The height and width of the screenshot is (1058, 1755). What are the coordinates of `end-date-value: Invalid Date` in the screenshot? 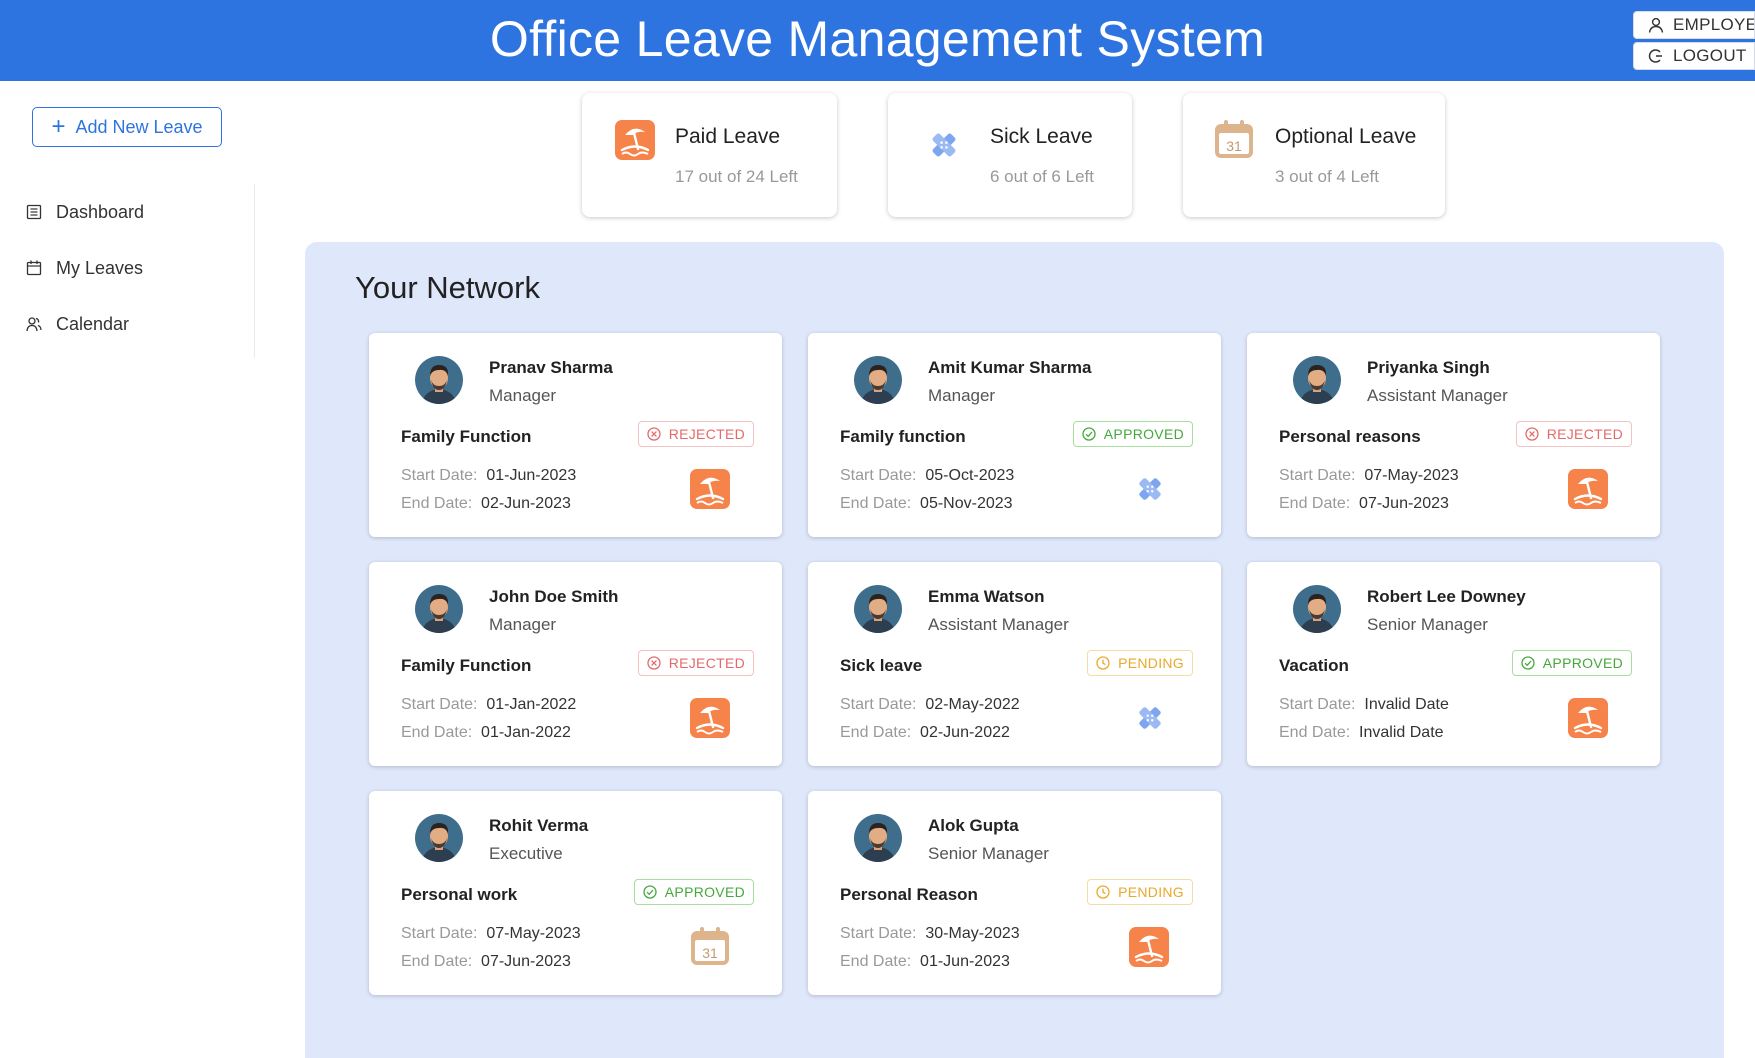 It's located at (1401, 732).